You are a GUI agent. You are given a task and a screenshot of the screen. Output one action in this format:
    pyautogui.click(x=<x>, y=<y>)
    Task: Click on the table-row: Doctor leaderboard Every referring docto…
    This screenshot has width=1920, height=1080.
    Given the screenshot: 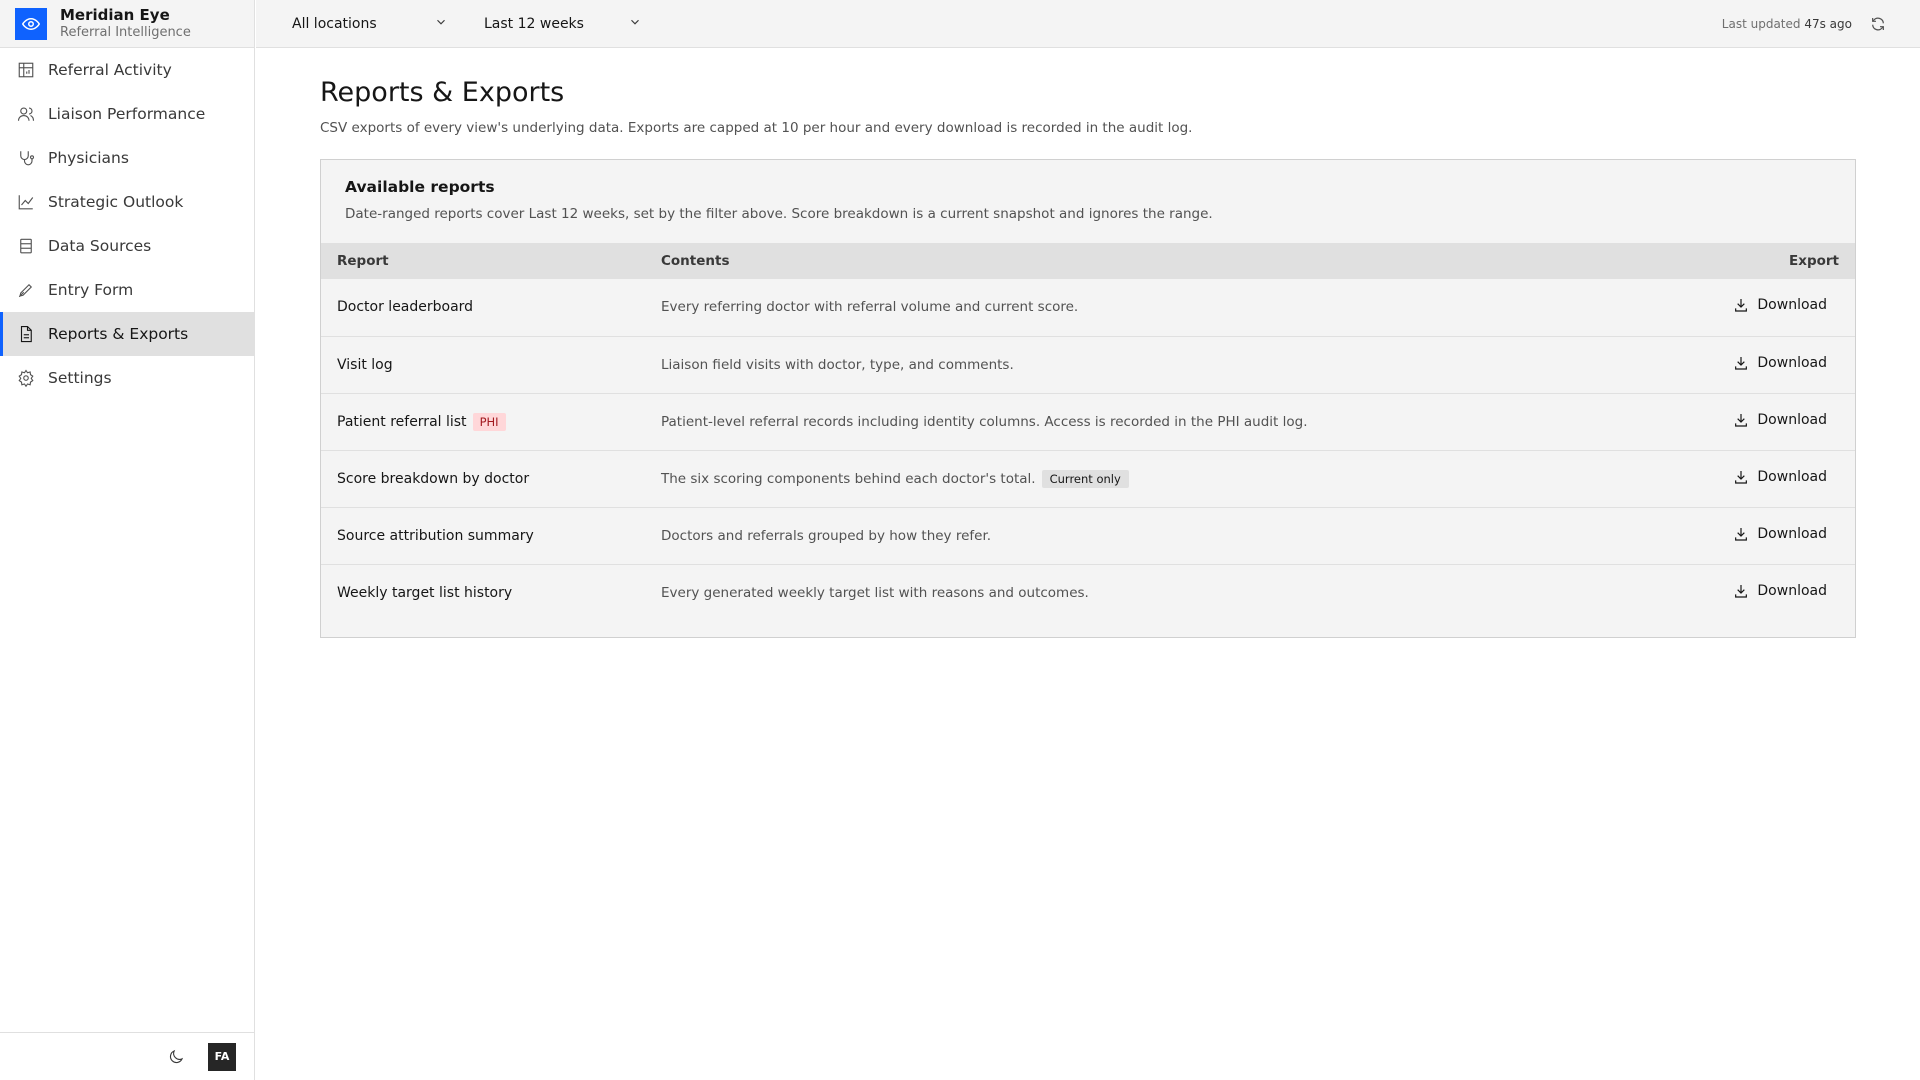 What is the action you would take?
    pyautogui.click(x=1088, y=307)
    